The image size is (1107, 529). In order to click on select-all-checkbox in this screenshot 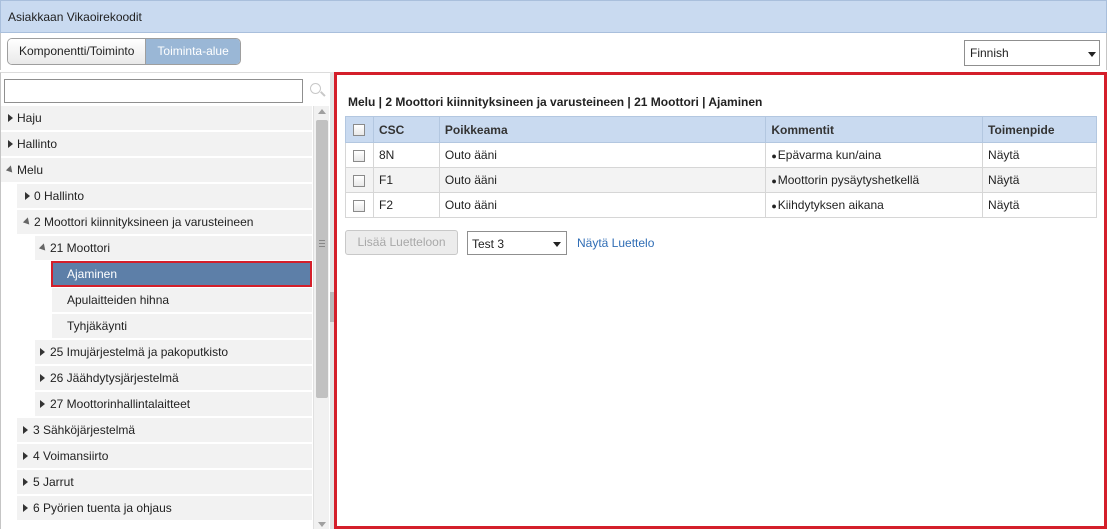, I will do `click(359, 130)`.